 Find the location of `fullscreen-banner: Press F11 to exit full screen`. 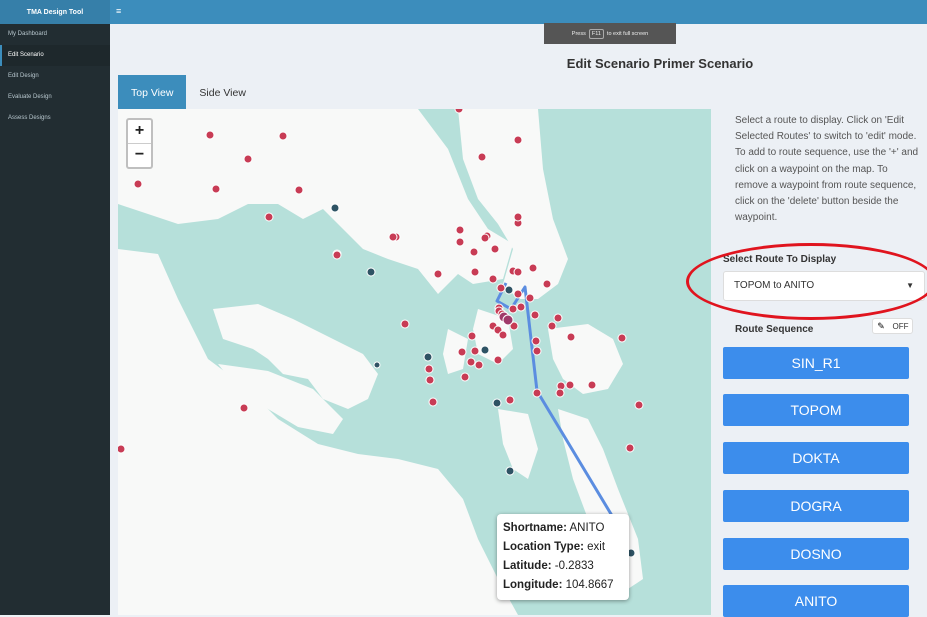

fullscreen-banner: Press F11 to exit full screen is located at coordinates (610, 33).